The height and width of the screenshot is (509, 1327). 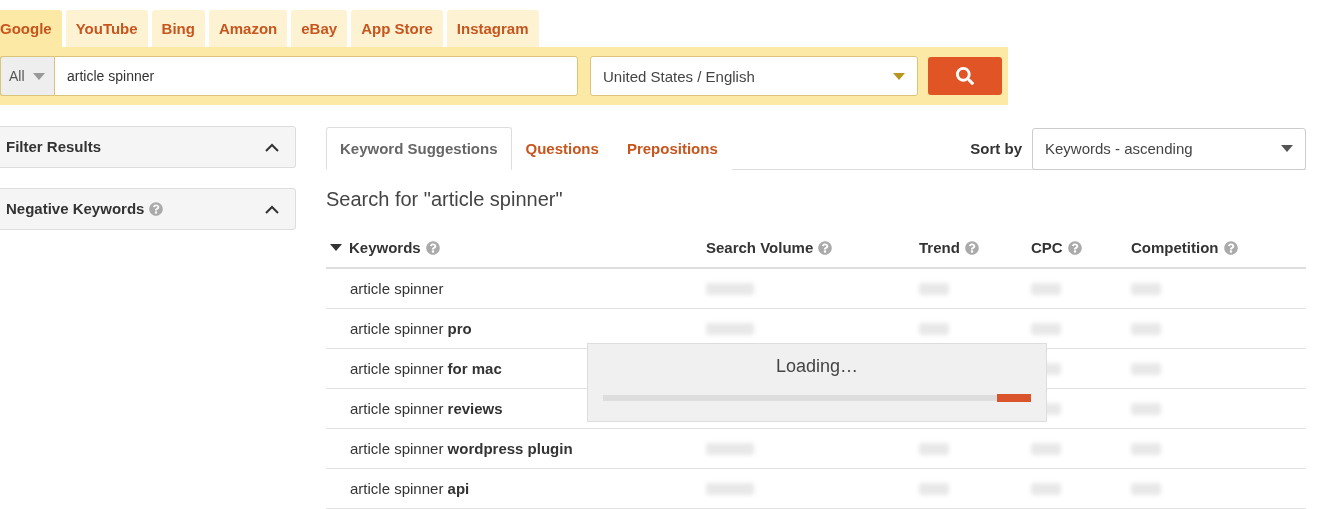 What do you see at coordinates (316, 76) in the screenshot?
I see `search-field: article spinner` at bounding box center [316, 76].